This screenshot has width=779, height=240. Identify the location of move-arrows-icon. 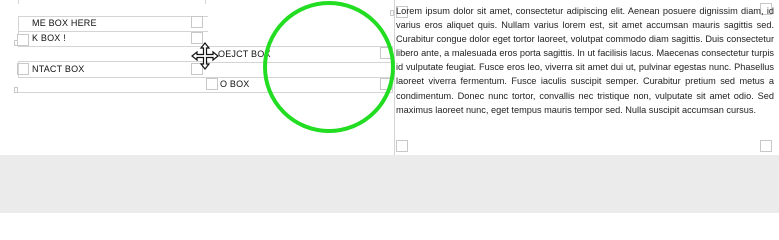
(205, 56).